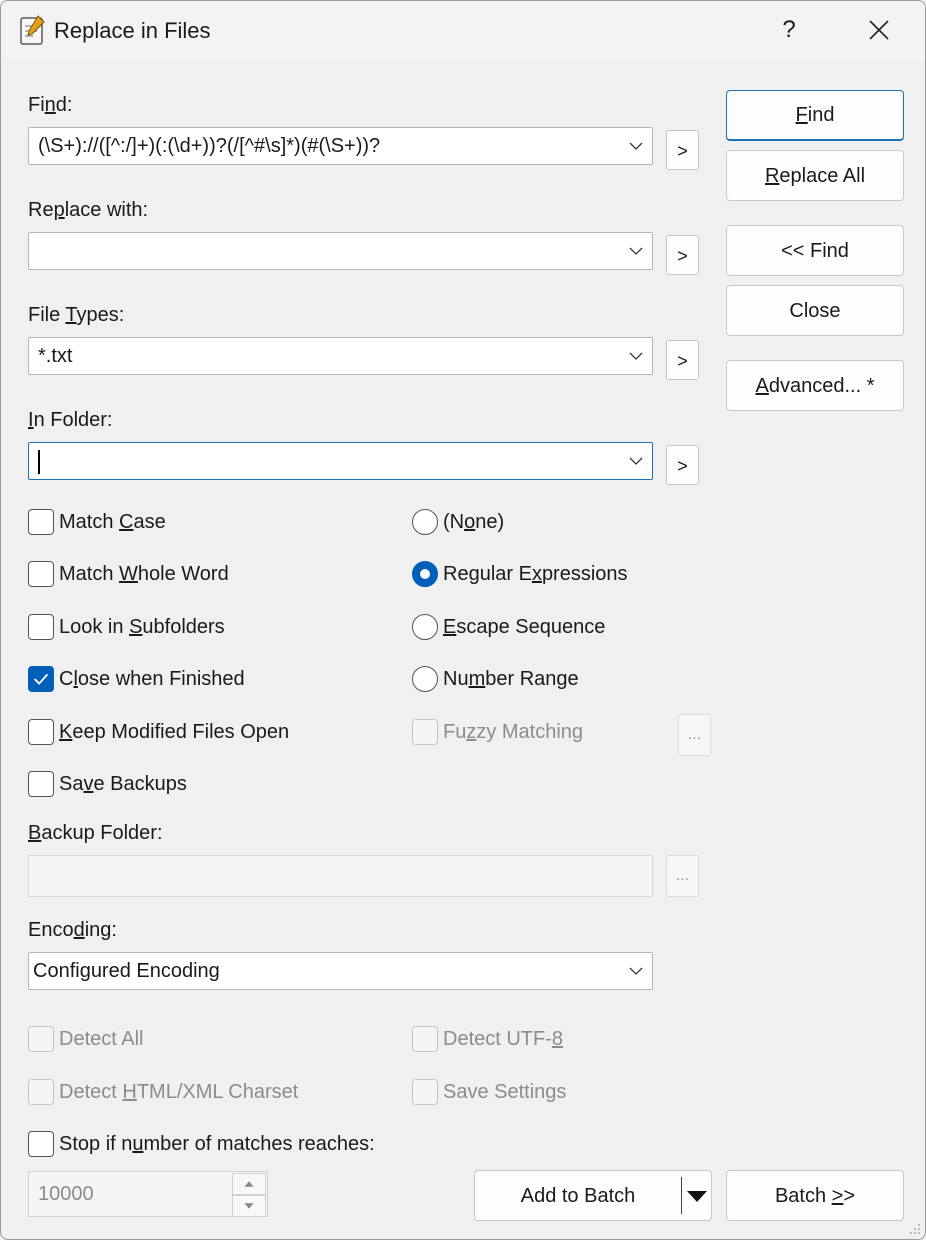 Image resolution: width=926 pixels, height=1240 pixels. I want to click on stop-if-matches-label: Stop if number of matches reaches:, so click(217, 1144).